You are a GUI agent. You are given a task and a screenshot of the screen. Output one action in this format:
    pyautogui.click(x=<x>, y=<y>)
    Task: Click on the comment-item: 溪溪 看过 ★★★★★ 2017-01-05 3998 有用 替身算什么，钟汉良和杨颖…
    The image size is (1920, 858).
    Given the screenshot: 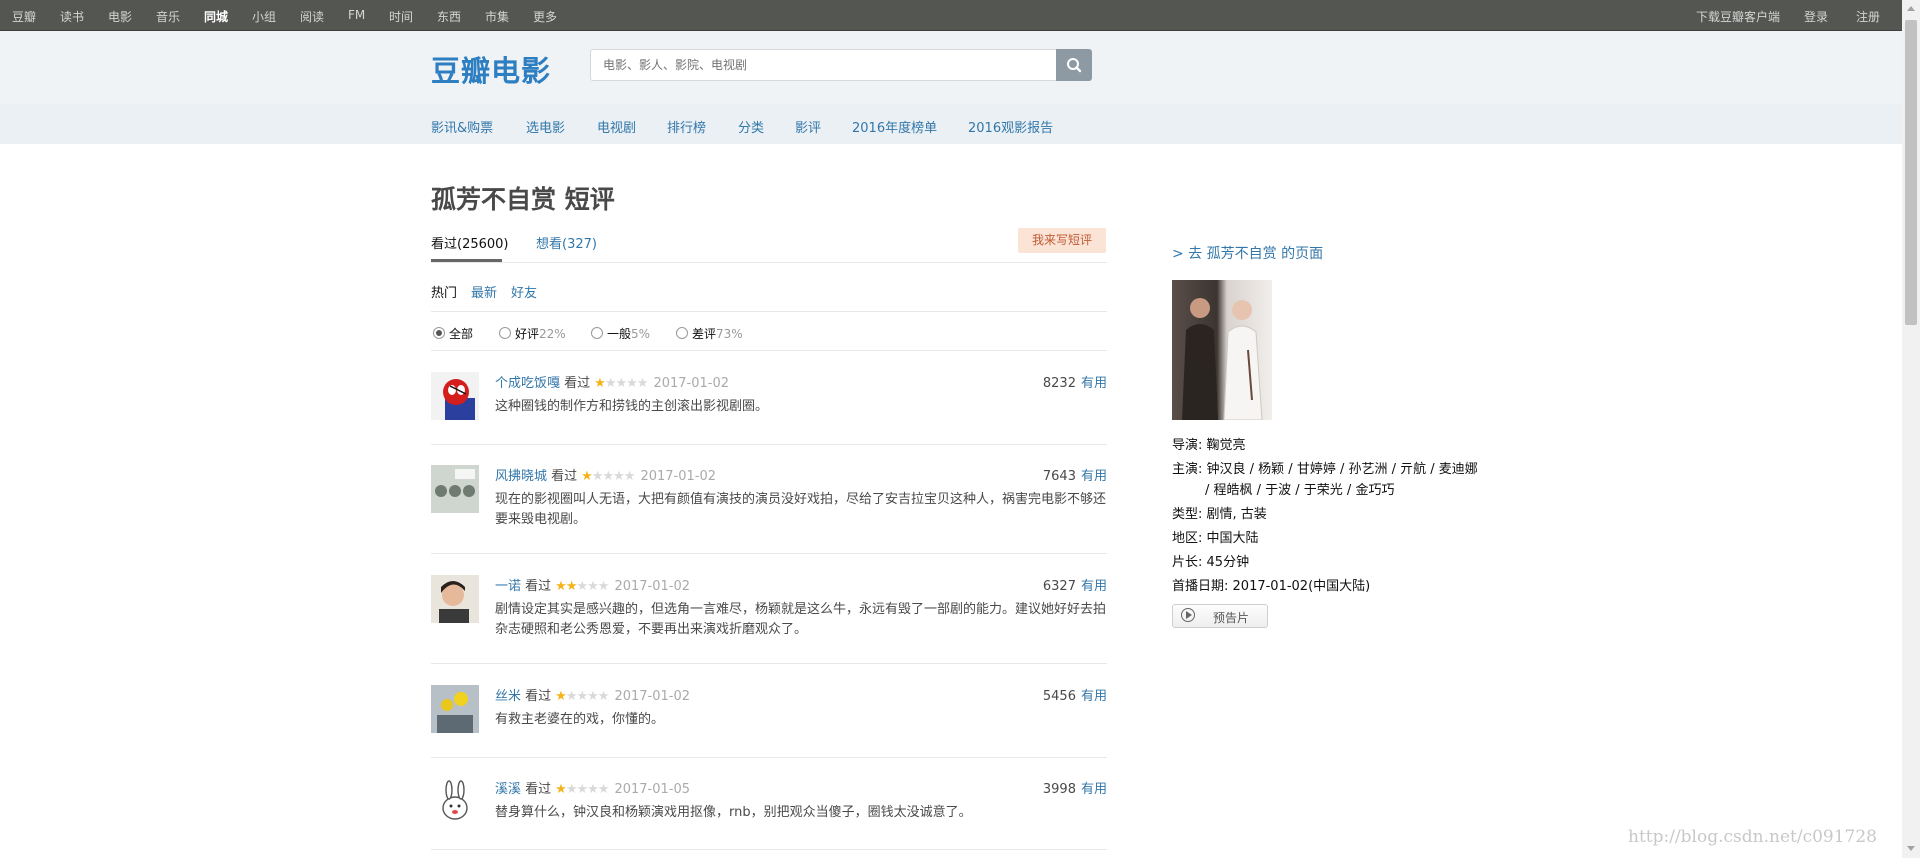 What is the action you would take?
    pyautogui.click(x=769, y=813)
    